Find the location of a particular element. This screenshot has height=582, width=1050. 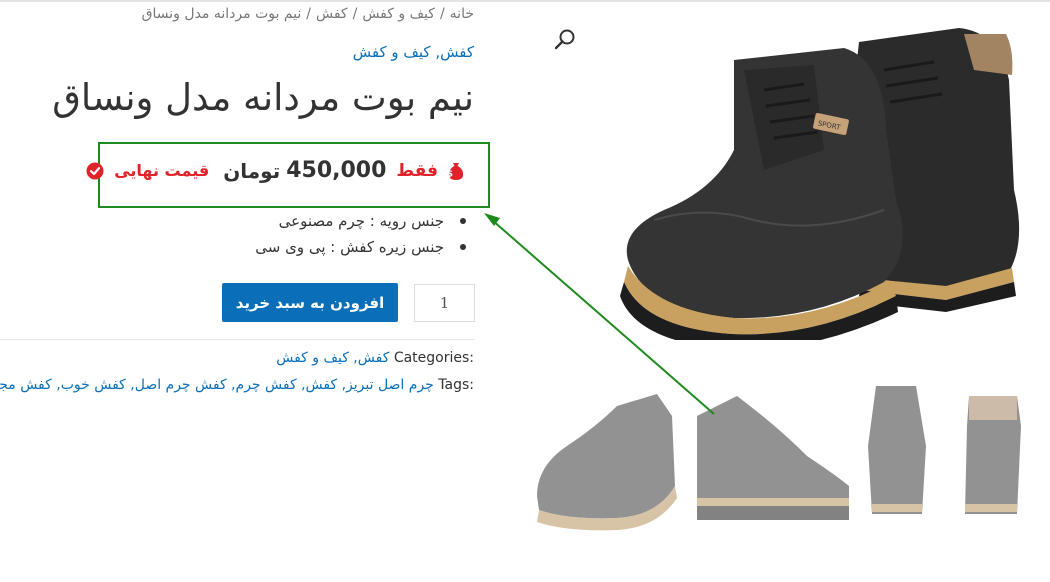

breadcrumb-current: نیم بوت مردانه مدل ونساق is located at coordinates (221, 14).